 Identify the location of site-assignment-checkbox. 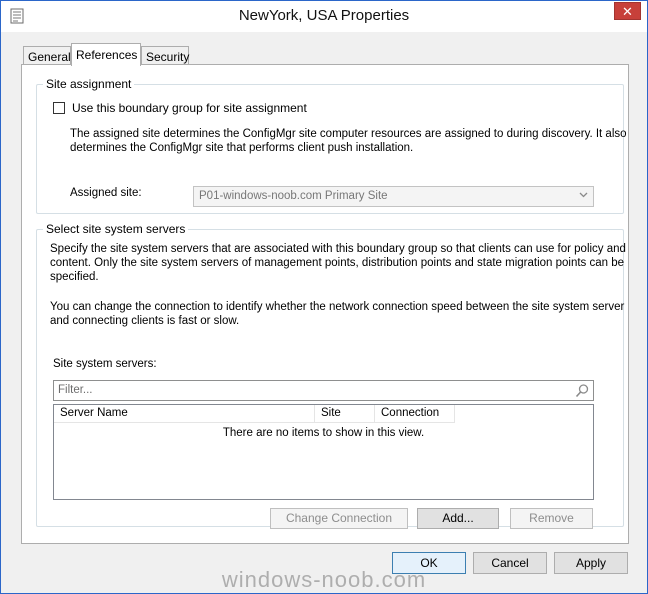
(59, 108).